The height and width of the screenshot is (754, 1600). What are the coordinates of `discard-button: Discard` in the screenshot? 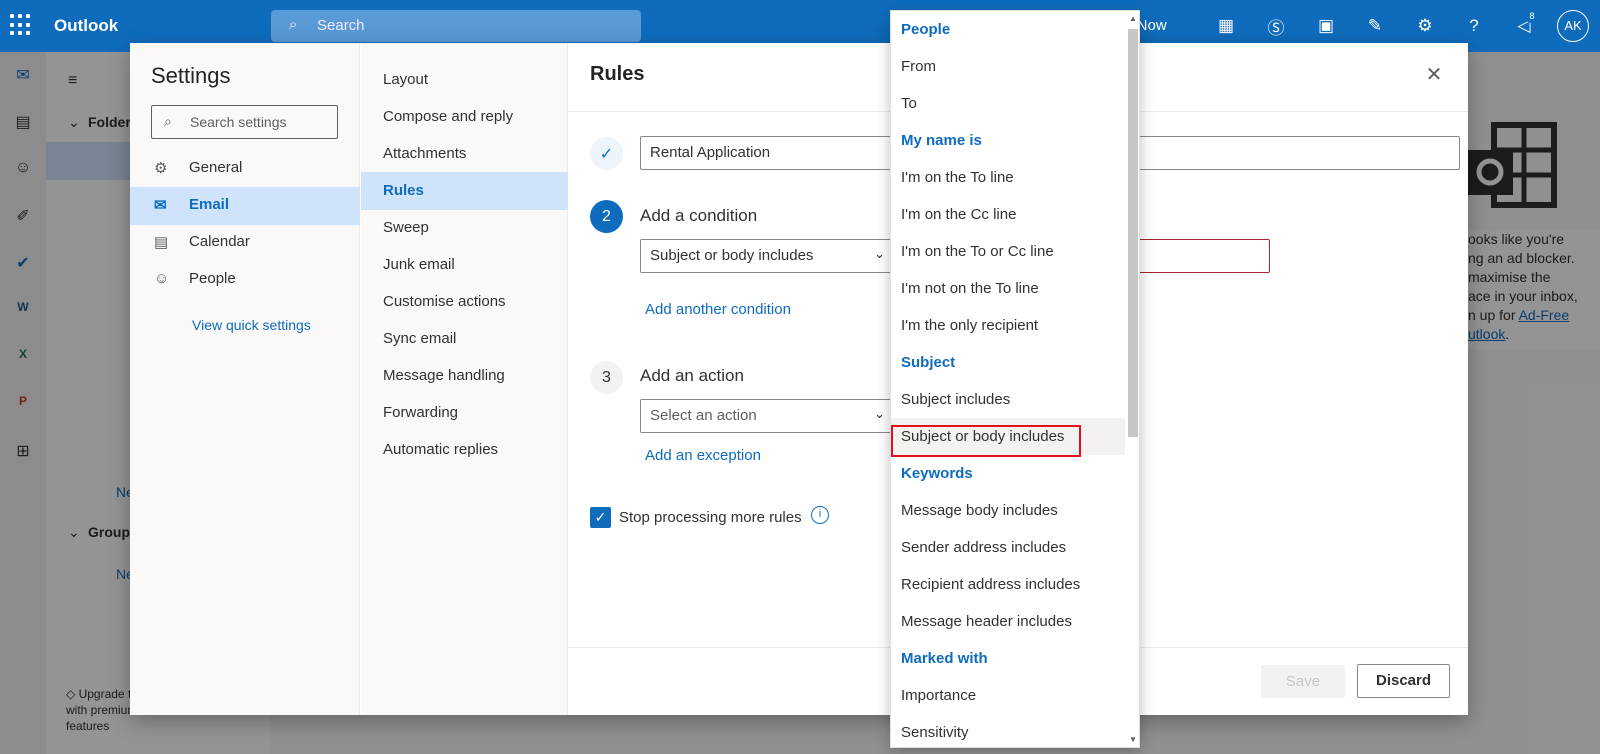 It's located at (1403, 681).